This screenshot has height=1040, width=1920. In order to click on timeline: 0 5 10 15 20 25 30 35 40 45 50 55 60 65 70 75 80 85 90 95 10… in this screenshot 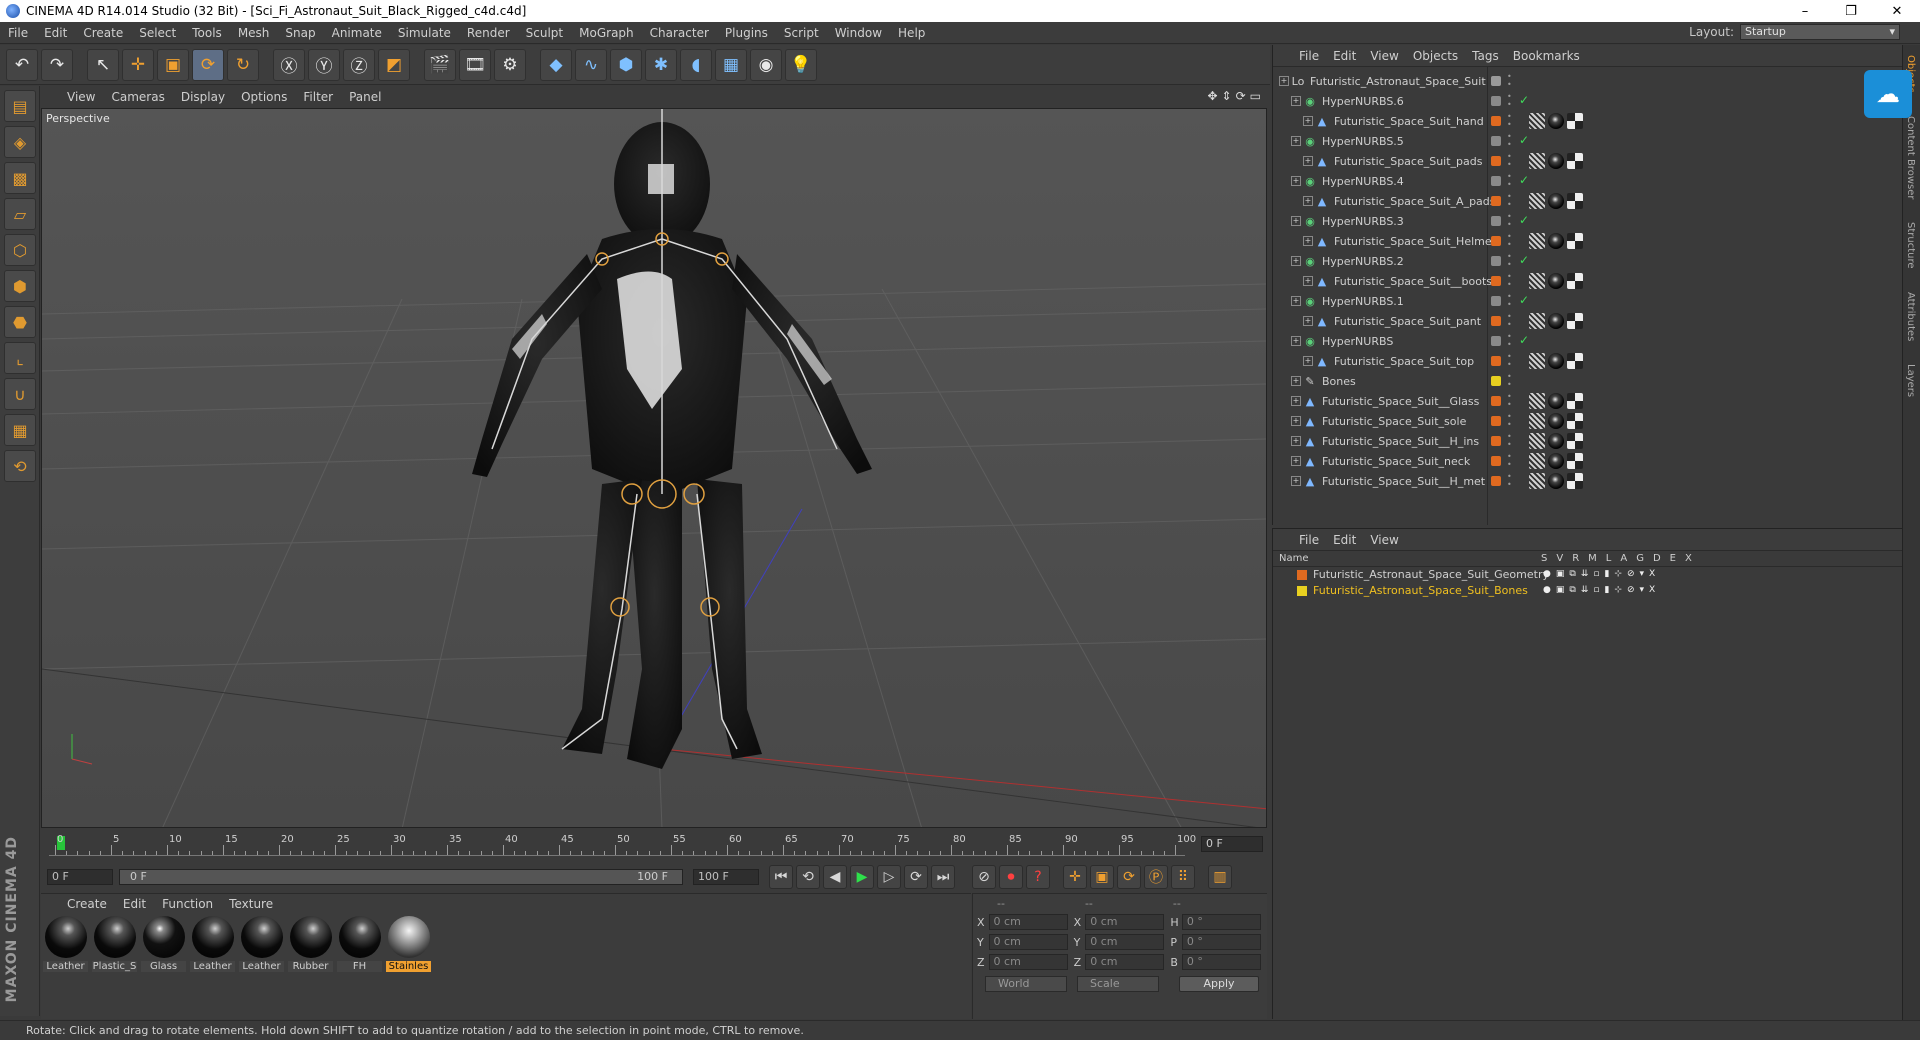, I will do `click(654, 845)`.